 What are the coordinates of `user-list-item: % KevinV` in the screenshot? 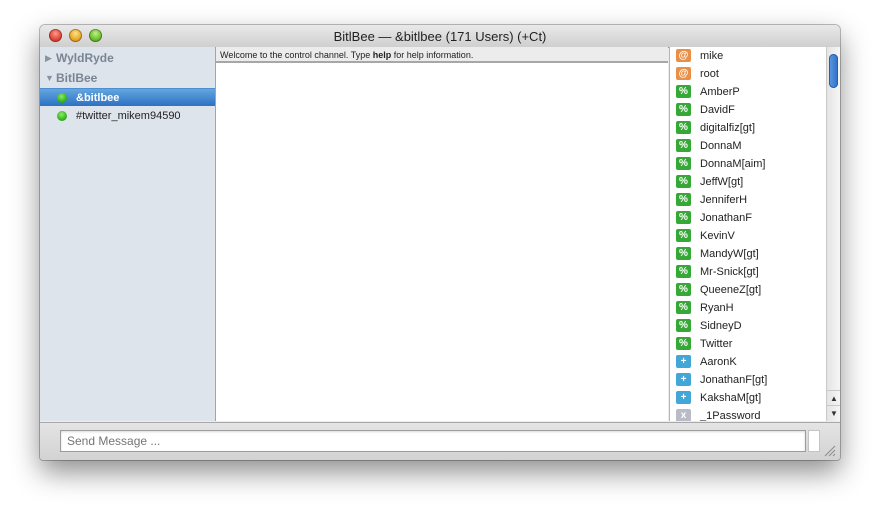 It's located at (748, 236).